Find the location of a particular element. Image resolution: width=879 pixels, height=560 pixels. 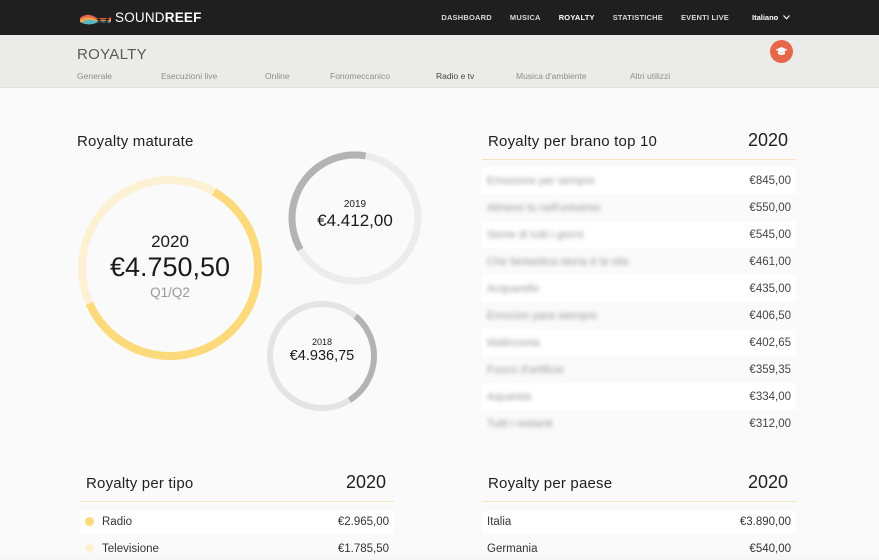

ring-2019-label: 2019 €4.412,00 is located at coordinates (355, 215).